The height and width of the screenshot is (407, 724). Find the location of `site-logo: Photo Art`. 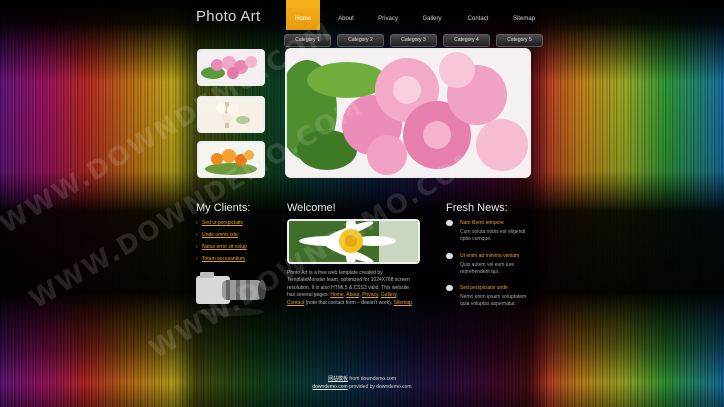

site-logo: Photo Art is located at coordinates (228, 16).